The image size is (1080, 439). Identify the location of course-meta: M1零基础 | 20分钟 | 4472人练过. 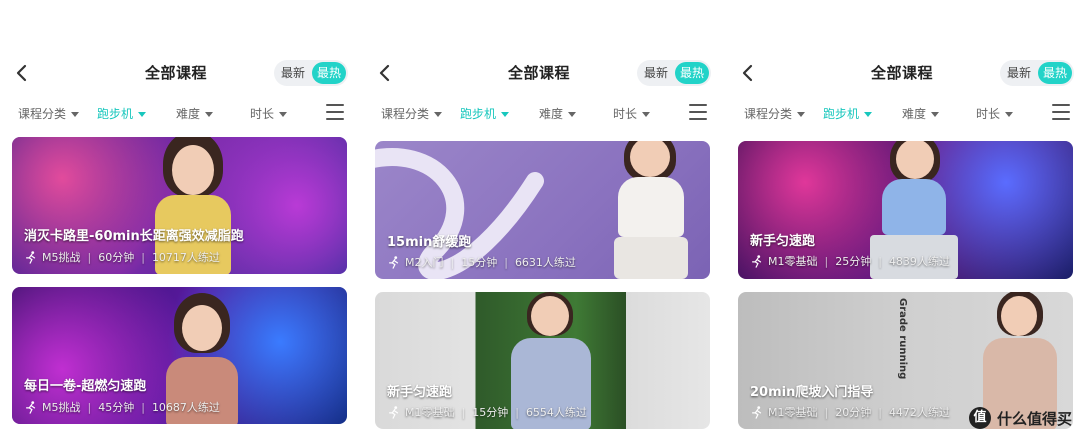
(850, 412).